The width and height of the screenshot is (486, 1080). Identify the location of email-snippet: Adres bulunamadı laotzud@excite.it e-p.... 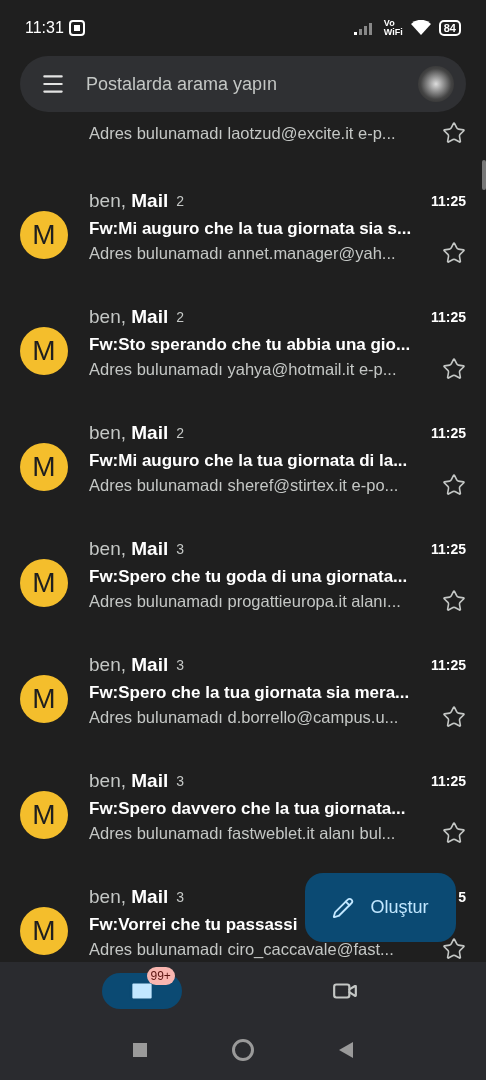
(242, 133).